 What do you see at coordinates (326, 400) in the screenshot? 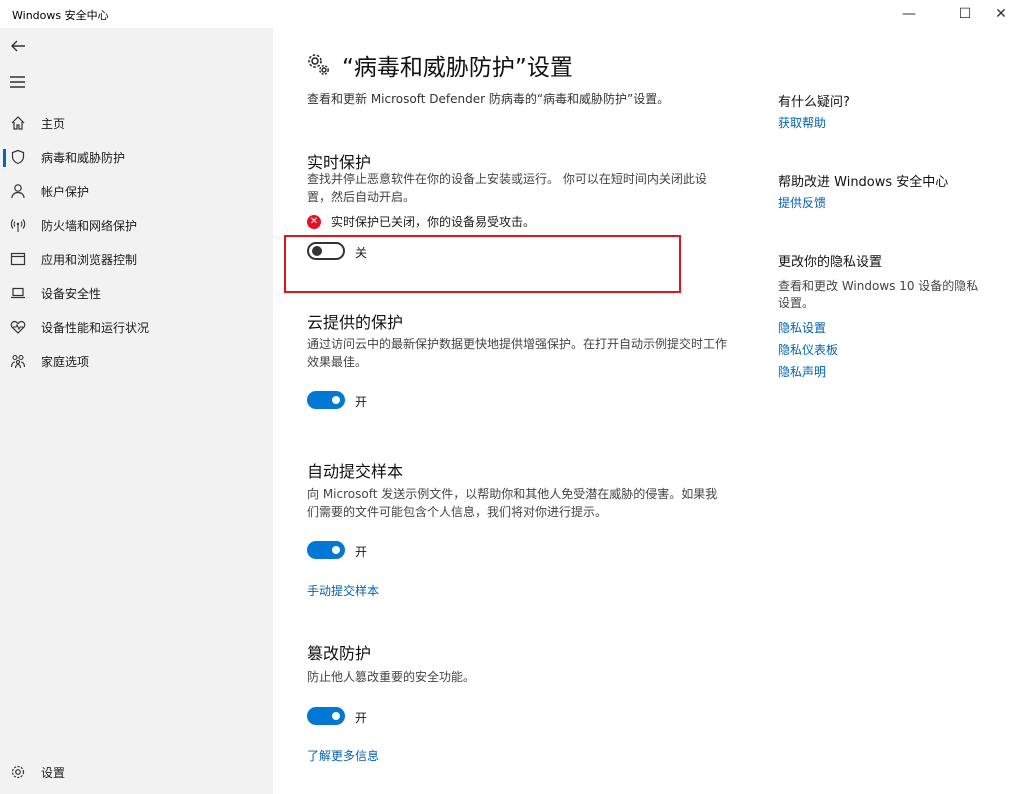
I see `cloud-protection-toggle` at bounding box center [326, 400].